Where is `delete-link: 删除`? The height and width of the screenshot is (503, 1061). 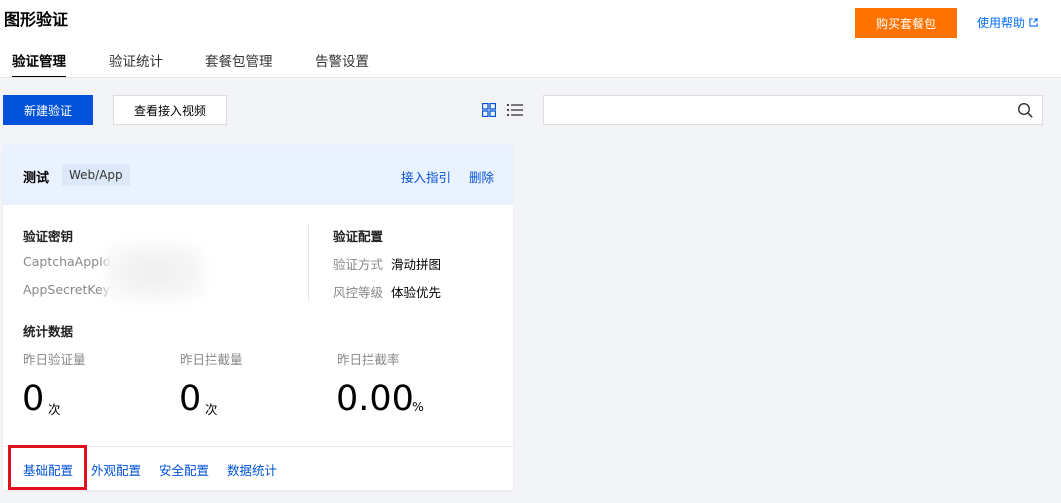
delete-link: 删除 is located at coordinates (481, 176).